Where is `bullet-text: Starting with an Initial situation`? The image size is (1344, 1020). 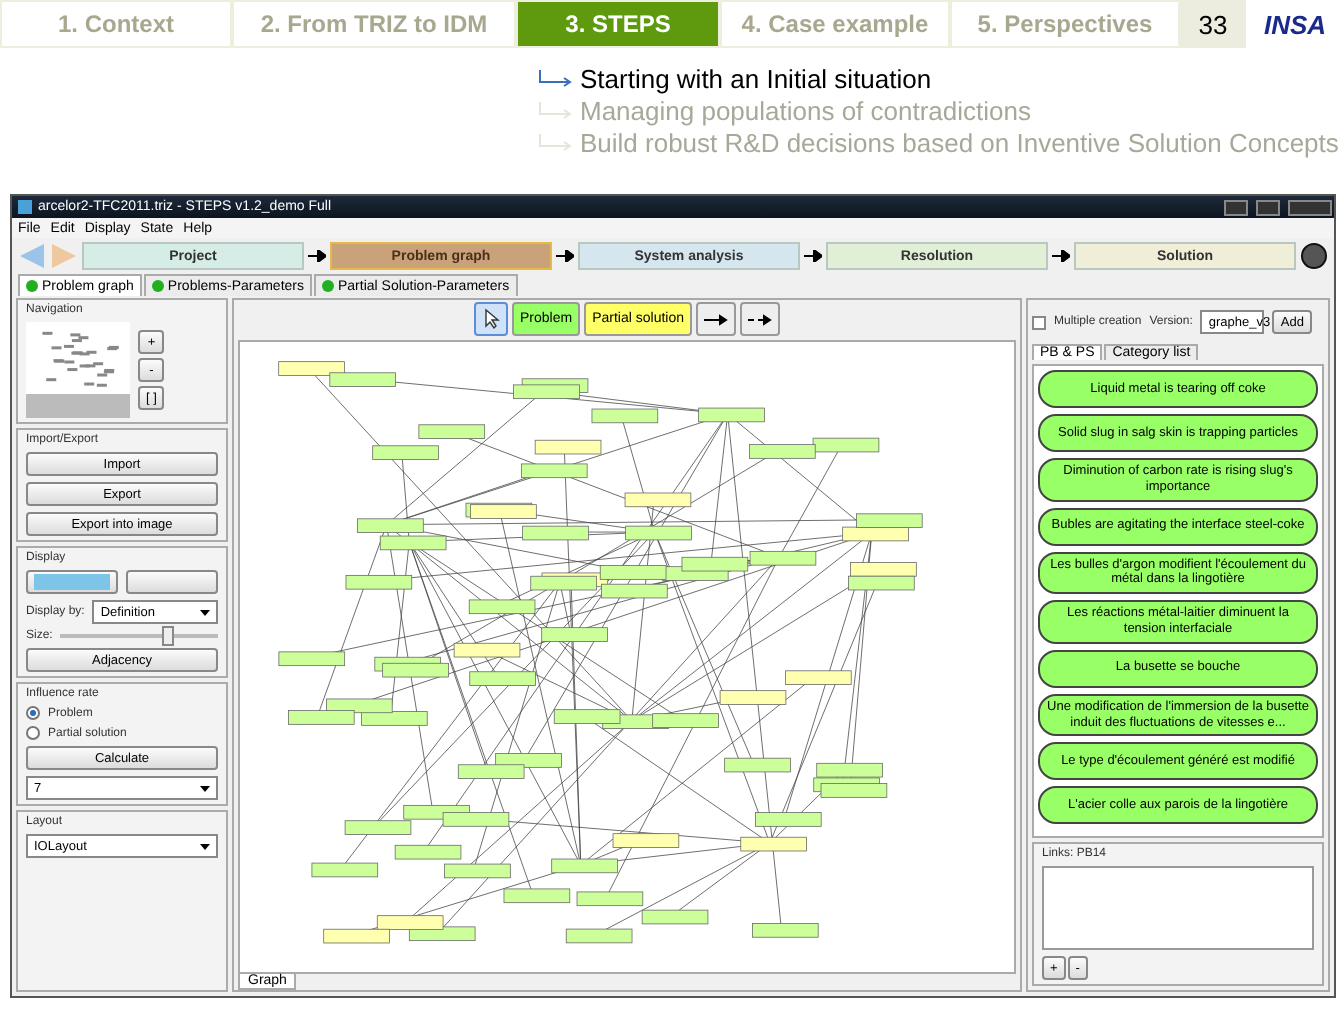
bullet-text: Starting with an Initial situation is located at coordinates (756, 79).